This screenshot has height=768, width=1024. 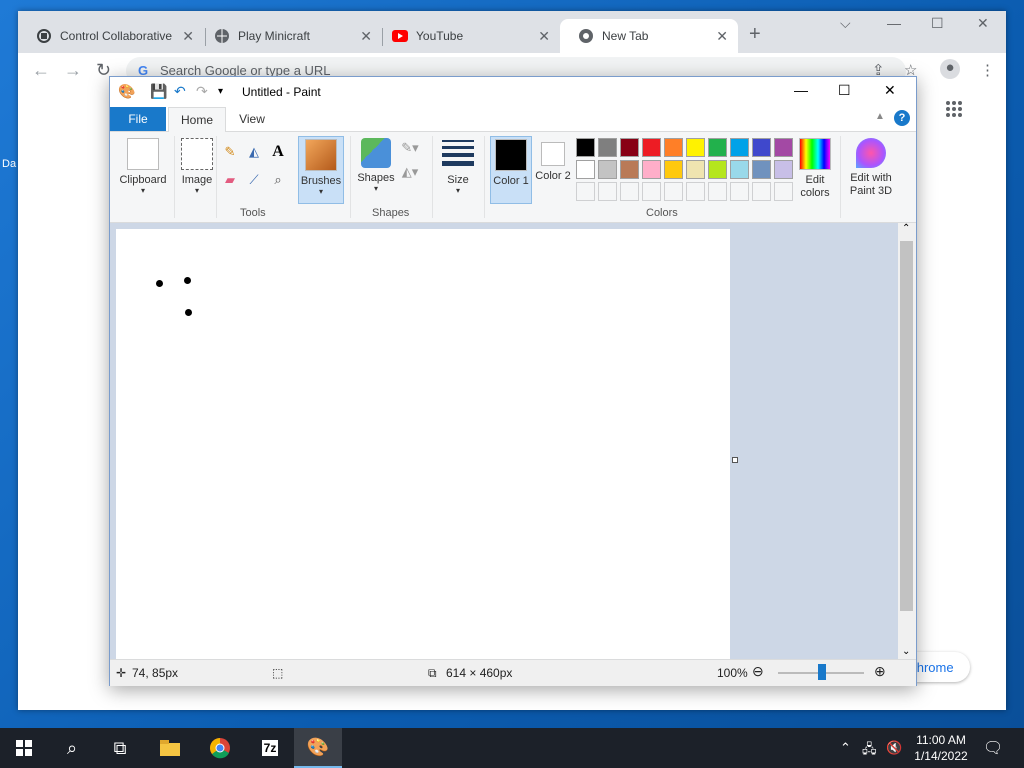 What do you see at coordinates (254, 152) in the screenshot?
I see `fill-bucket-icon: ◭` at bounding box center [254, 152].